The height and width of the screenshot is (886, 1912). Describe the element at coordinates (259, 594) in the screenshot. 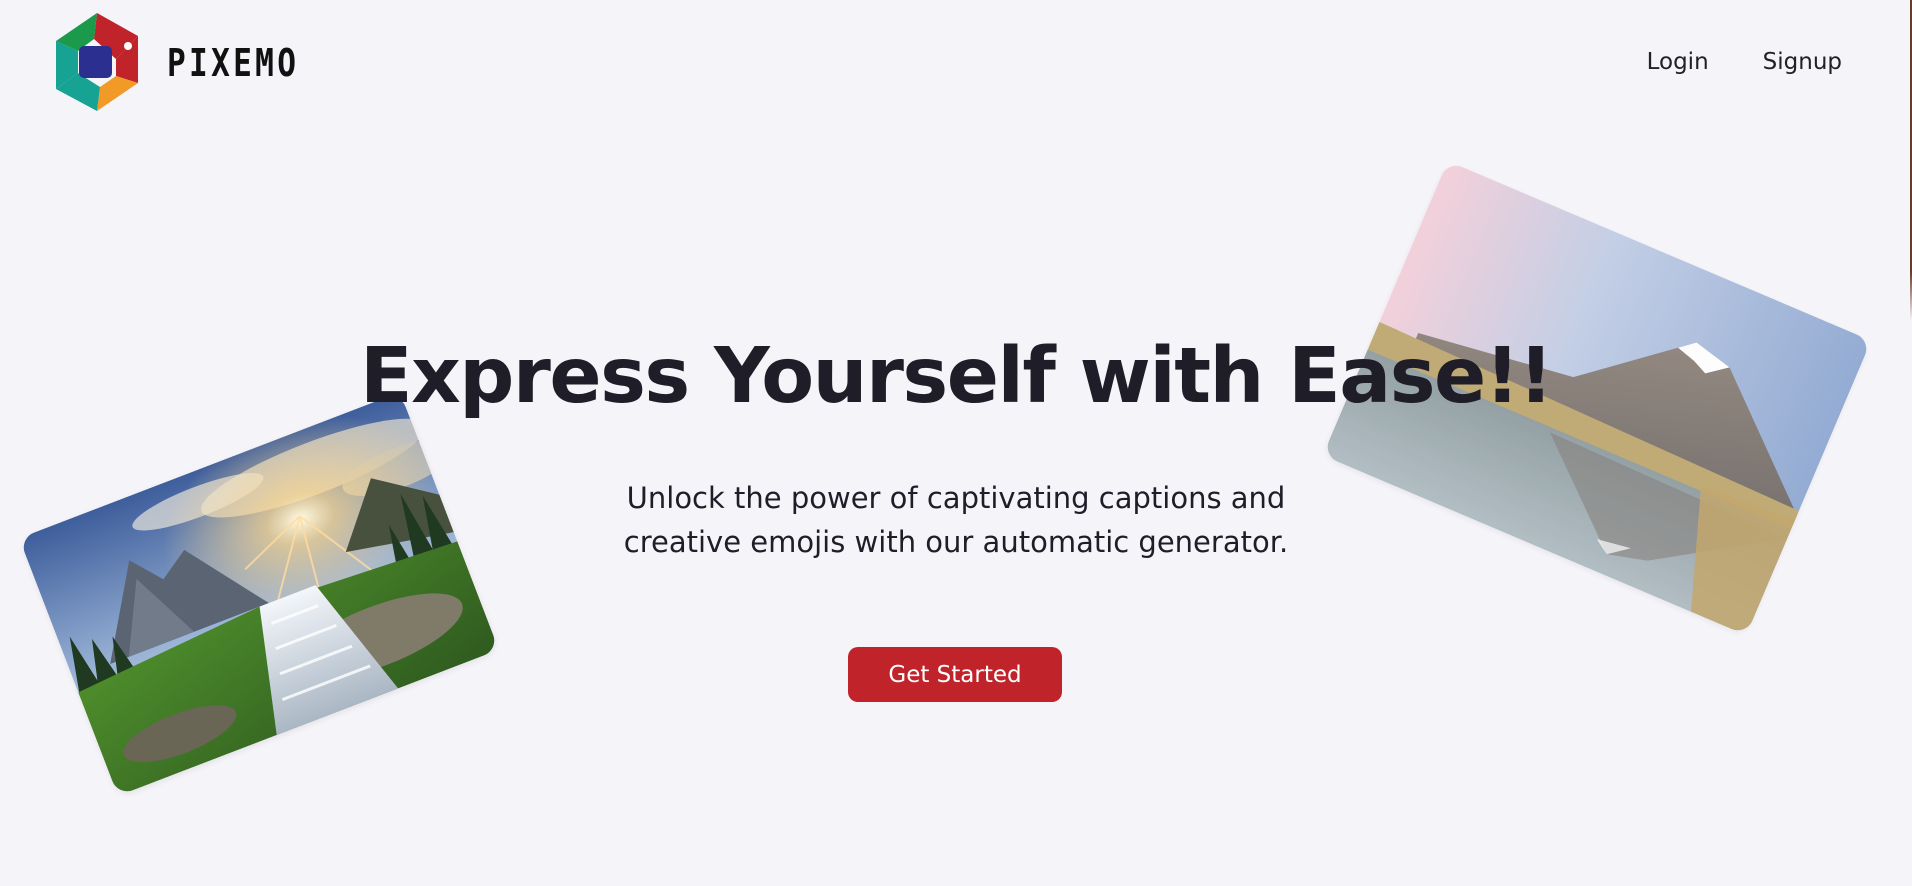

I see `waterfall-landscape-photo` at that location.